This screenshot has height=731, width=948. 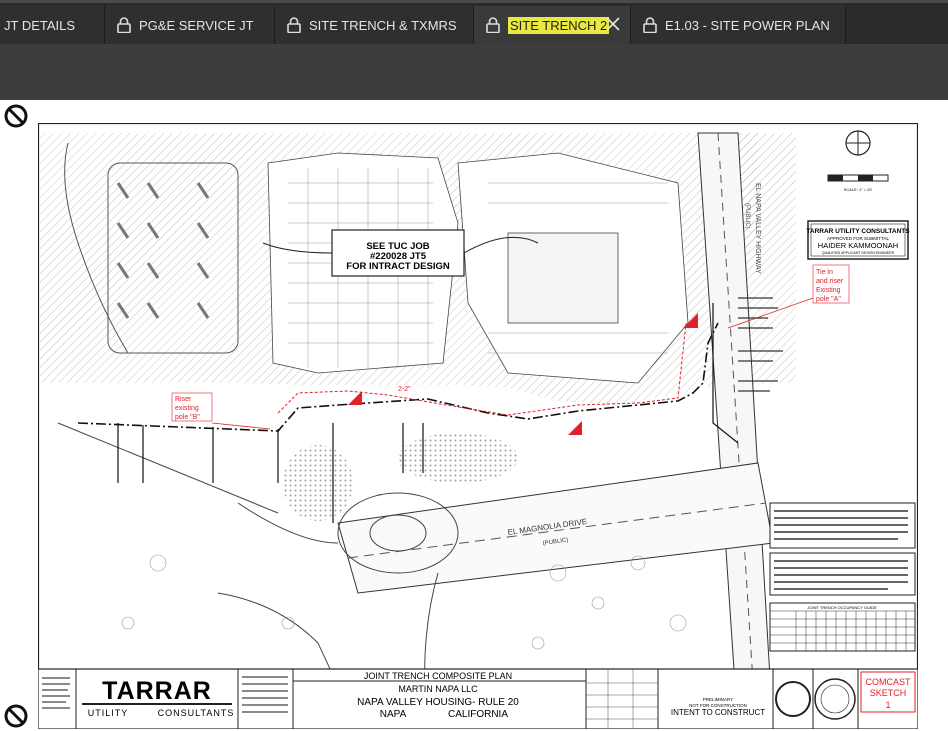 I want to click on tab-label: JT DETAILS, so click(x=40, y=25).